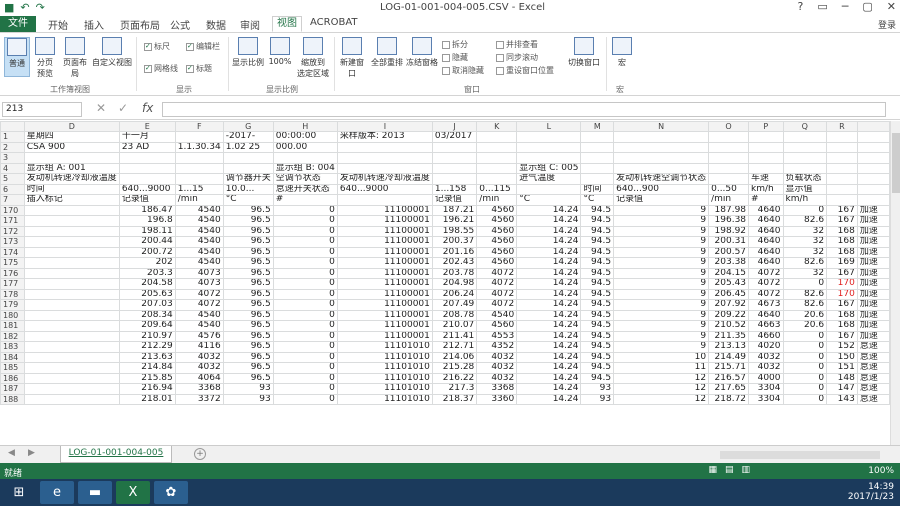 This screenshot has width=900, height=506. What do you see at coordinates (12, 189) in the screenshot?
I see `row-header: 6` at bounding box center [12, 189].